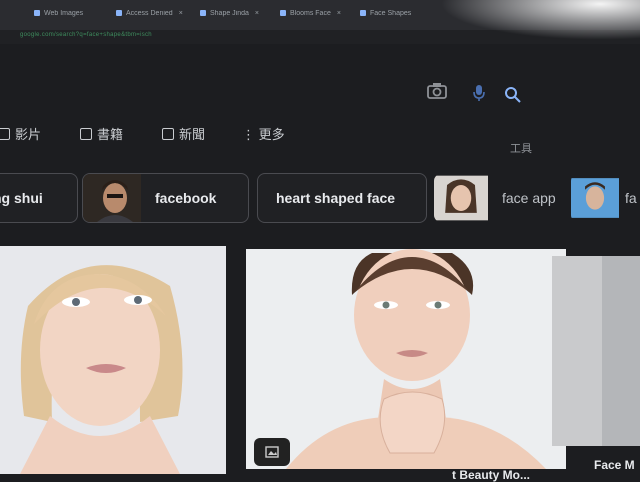  What do you see at coordinates (86, 134) in the screenshot?
I see `book-icon` at bounding box center [86, 134].